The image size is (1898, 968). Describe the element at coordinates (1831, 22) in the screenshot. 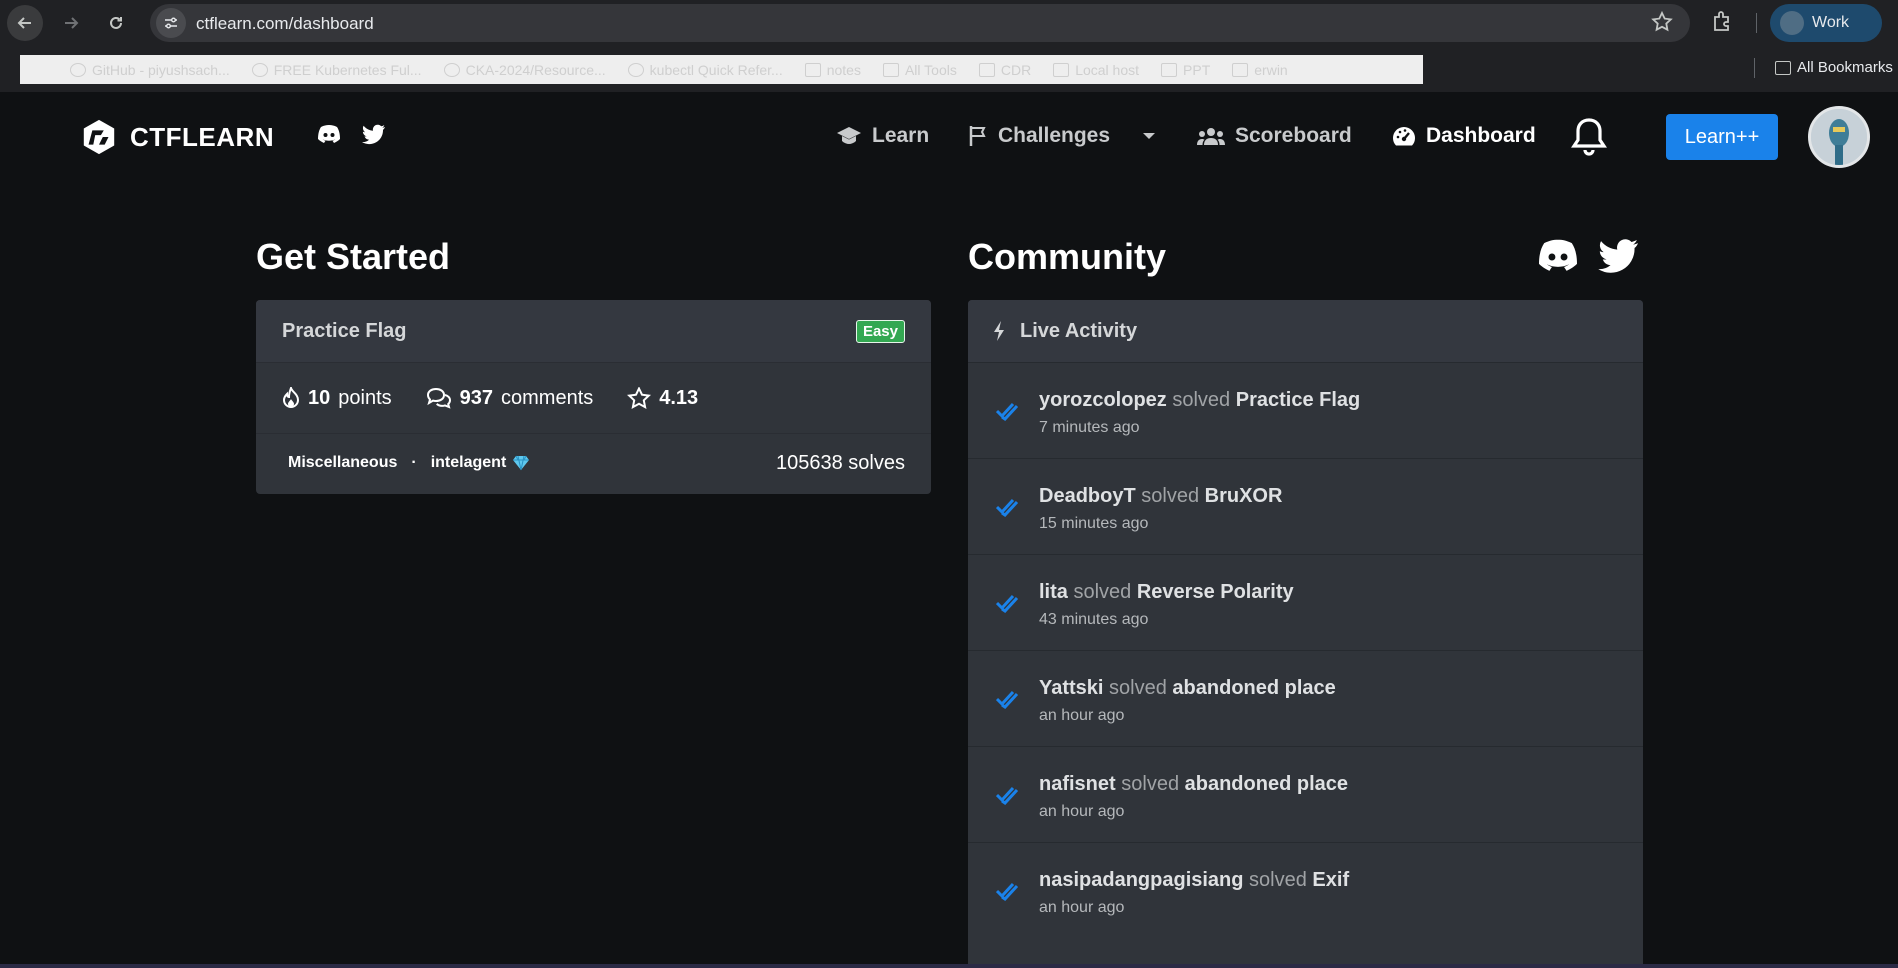

I see `profile-label: Work` at that location.